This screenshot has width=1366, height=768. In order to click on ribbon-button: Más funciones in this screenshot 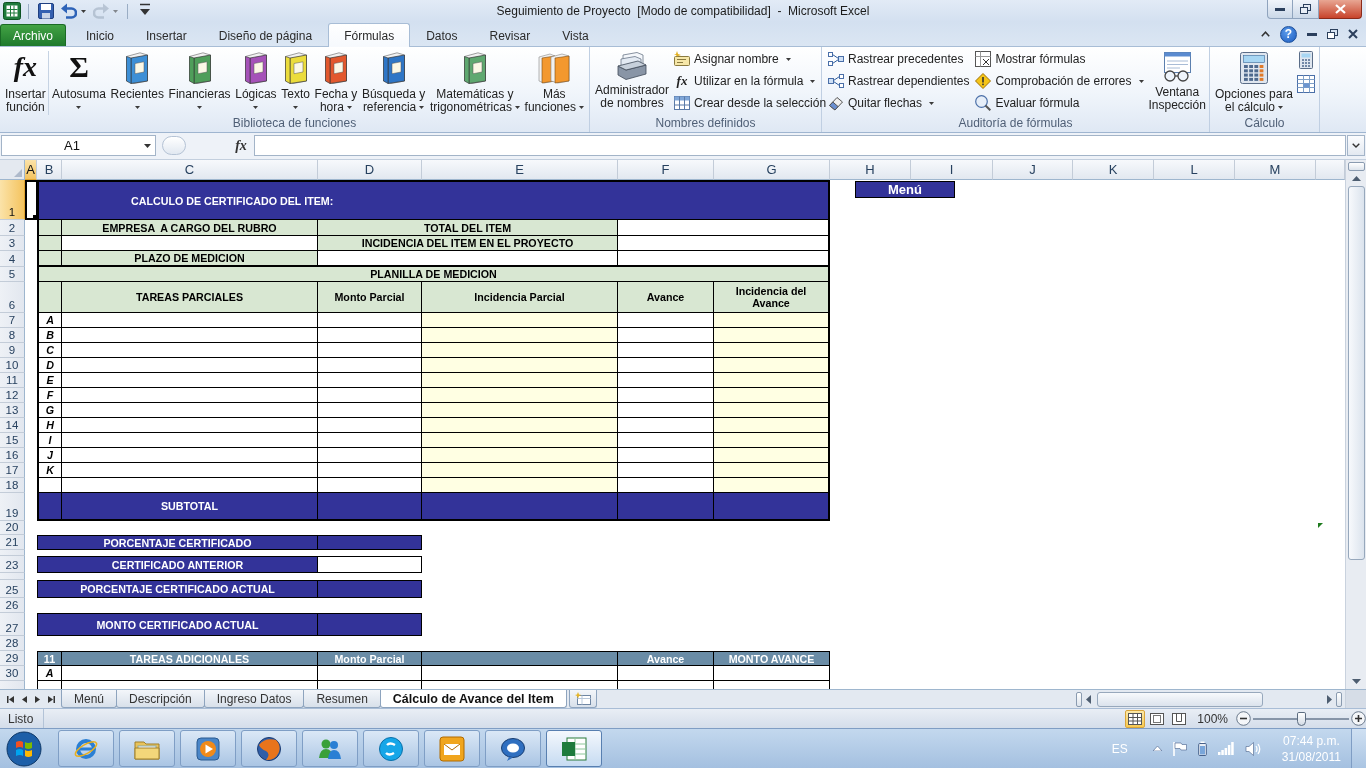, I will do `click(554, 80)`.